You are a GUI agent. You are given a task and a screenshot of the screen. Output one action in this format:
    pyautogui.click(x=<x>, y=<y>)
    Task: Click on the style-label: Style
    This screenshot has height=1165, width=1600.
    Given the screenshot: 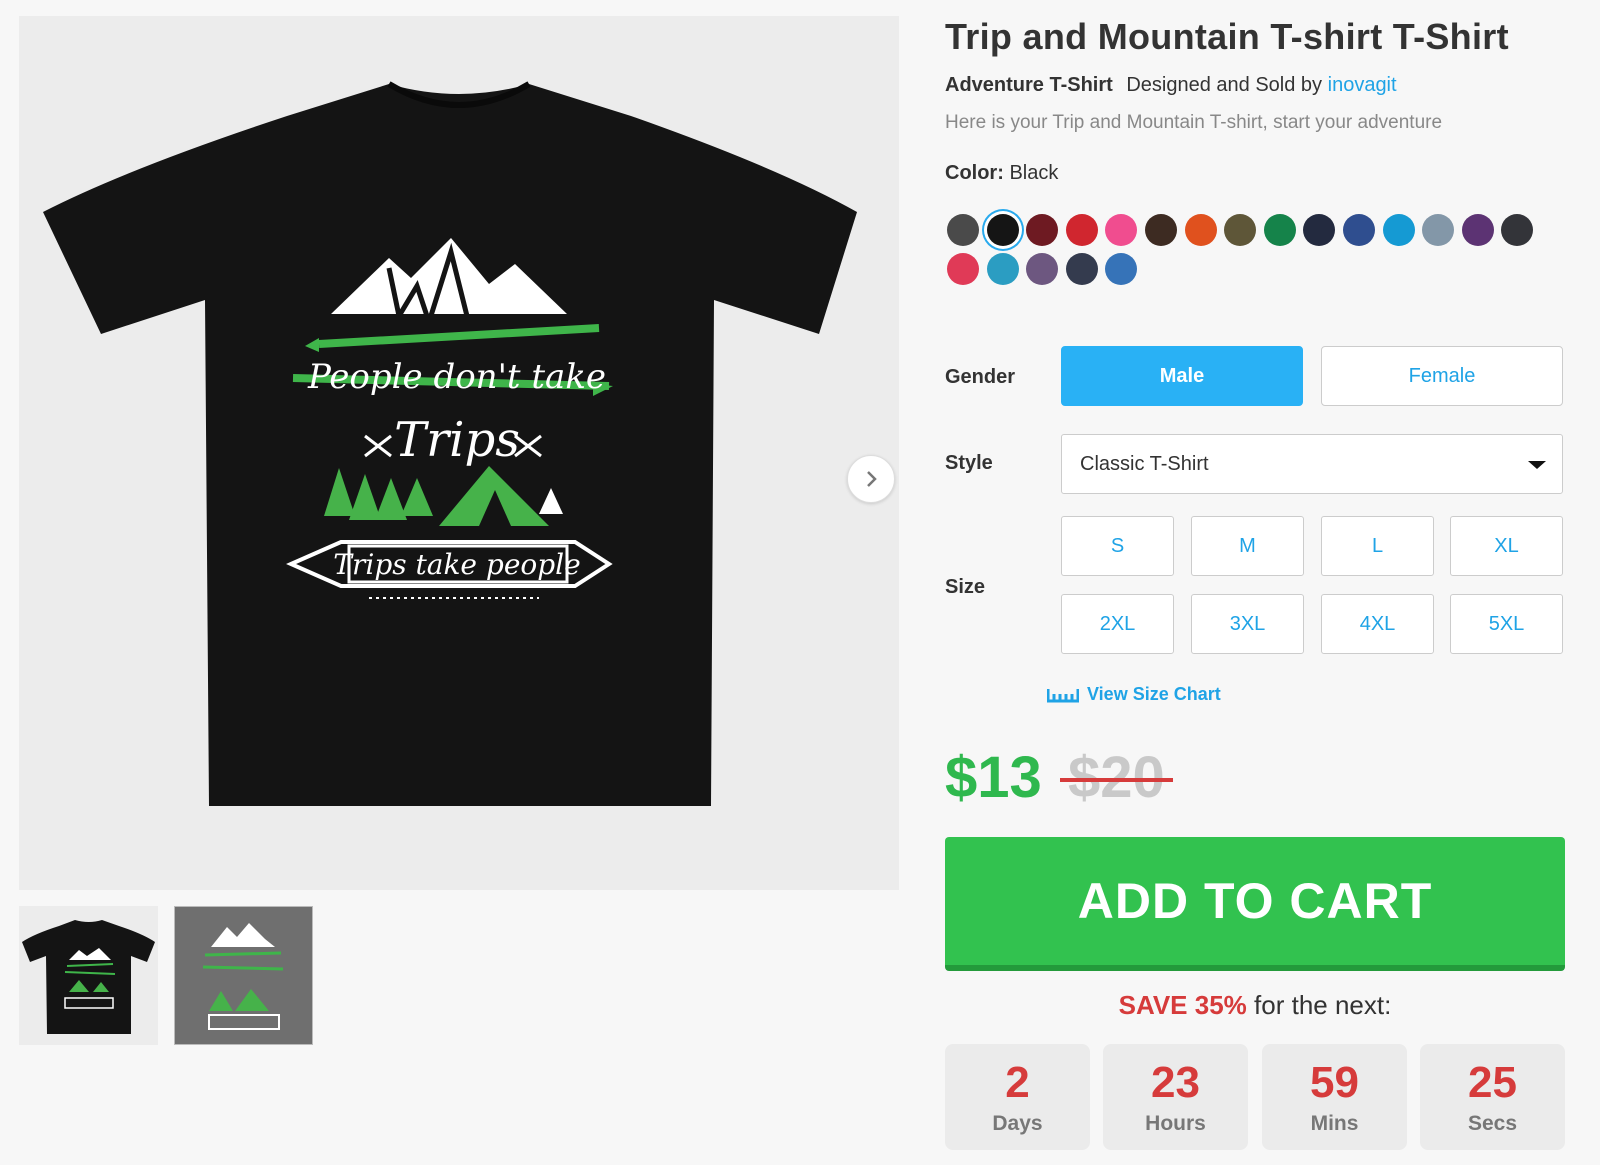 What is the action you would take?
    pyautogui.click(x=969, y=463)
    